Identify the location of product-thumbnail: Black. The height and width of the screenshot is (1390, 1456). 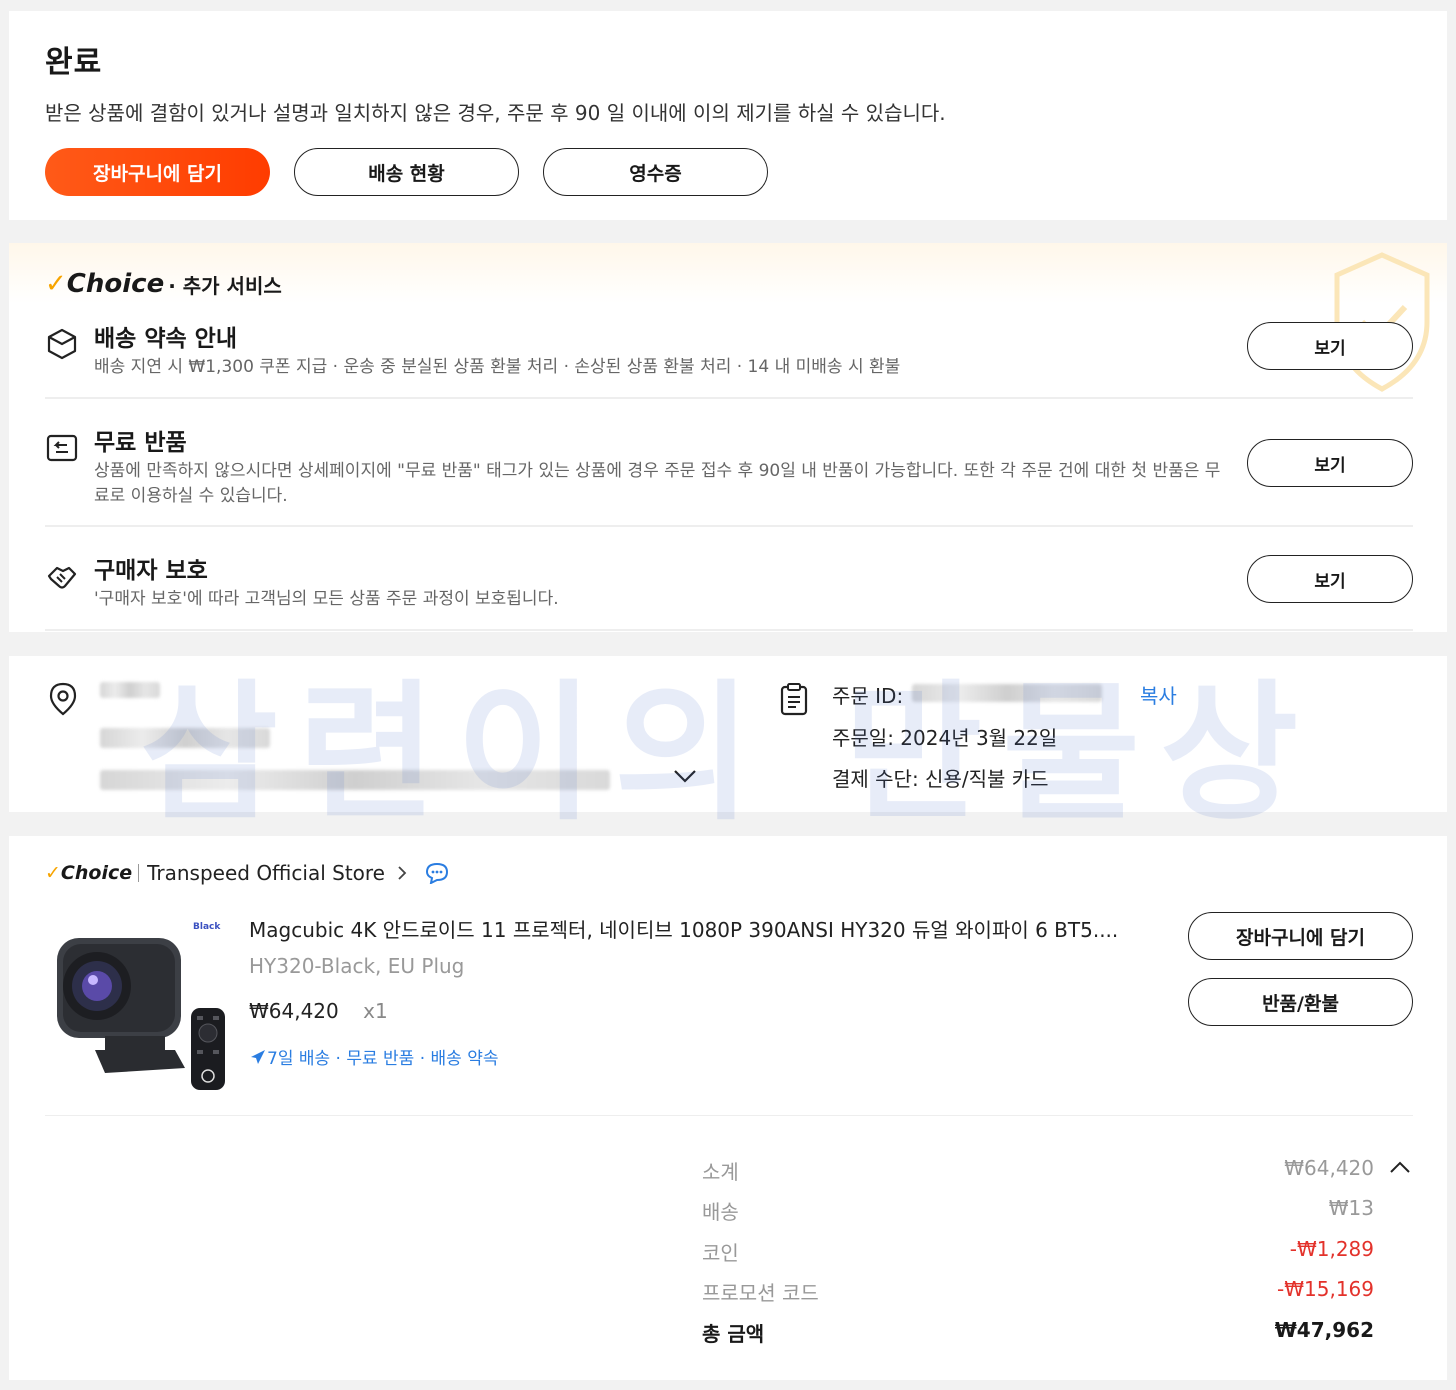
(137, 1000).